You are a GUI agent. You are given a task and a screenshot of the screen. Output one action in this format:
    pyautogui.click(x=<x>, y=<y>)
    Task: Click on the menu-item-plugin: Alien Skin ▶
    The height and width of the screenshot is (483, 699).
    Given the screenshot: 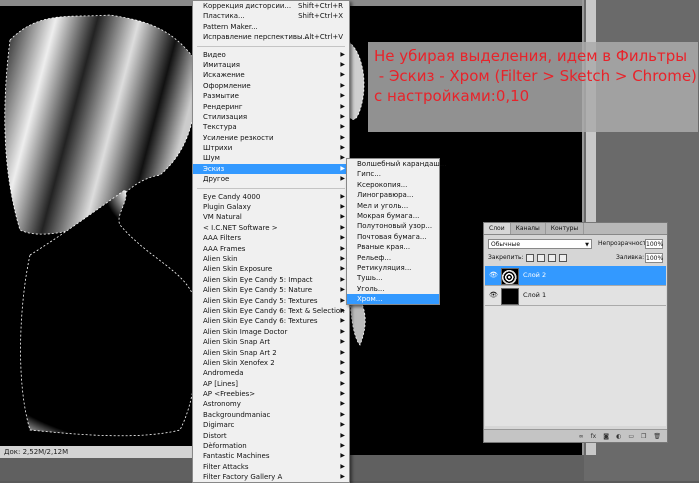 What is the action you would take?
    pyautogui.click(x=271, y=259)
    